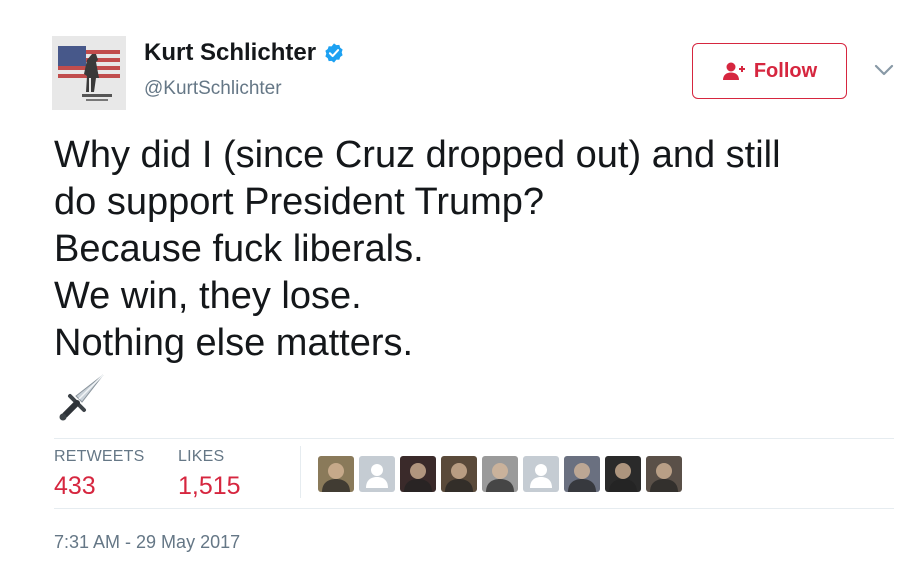 This screenshot has width=921, height=567. Describe the element at coordinates (733, 71) in the screenshot. I see `add-user-icon` at that location.